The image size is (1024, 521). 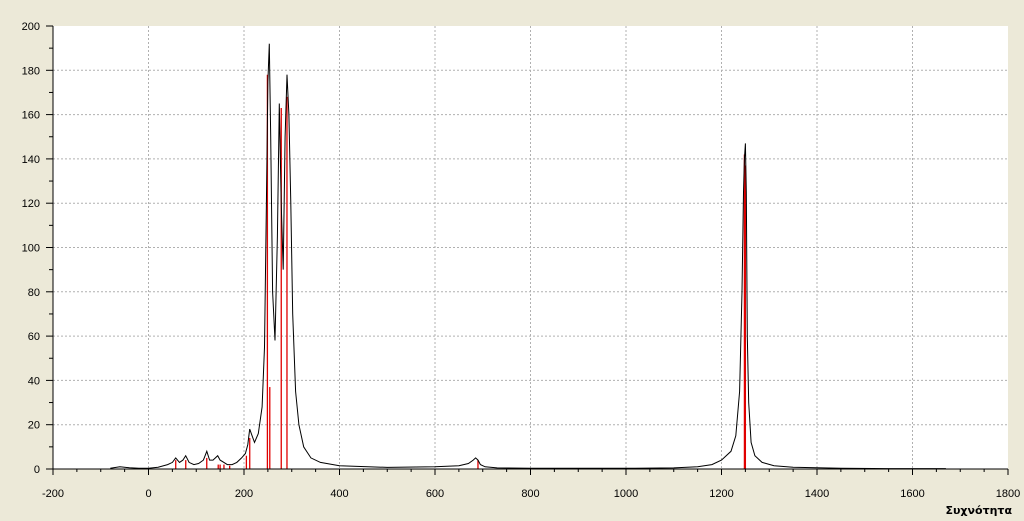 I want to click on y-tick-label: 120, so click(x=31, y=204).